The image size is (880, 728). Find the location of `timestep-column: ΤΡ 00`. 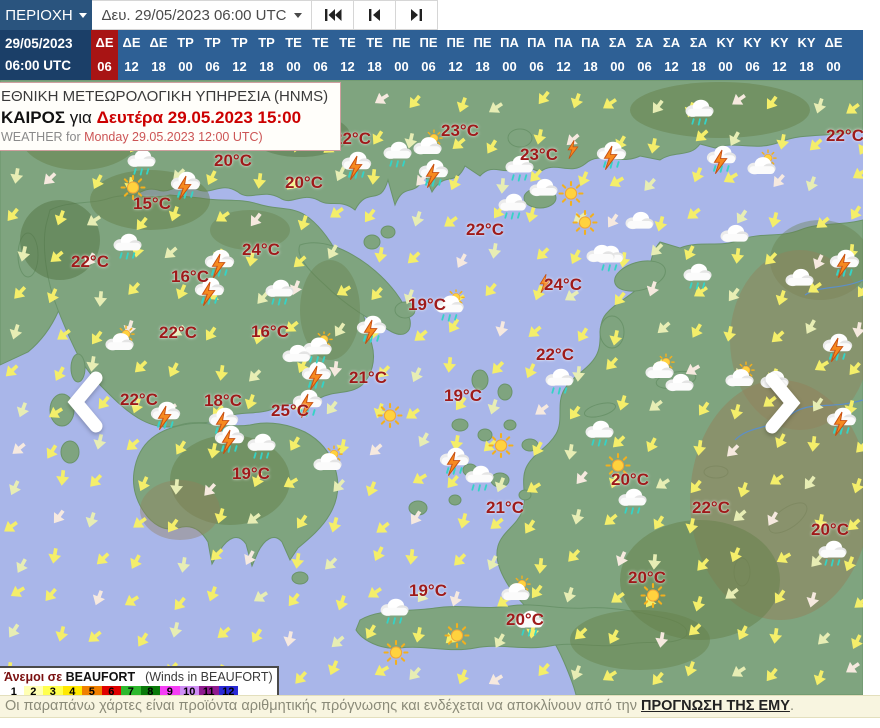

timestep-column: ΤΡ 00 is located at coordinates (185, 55).